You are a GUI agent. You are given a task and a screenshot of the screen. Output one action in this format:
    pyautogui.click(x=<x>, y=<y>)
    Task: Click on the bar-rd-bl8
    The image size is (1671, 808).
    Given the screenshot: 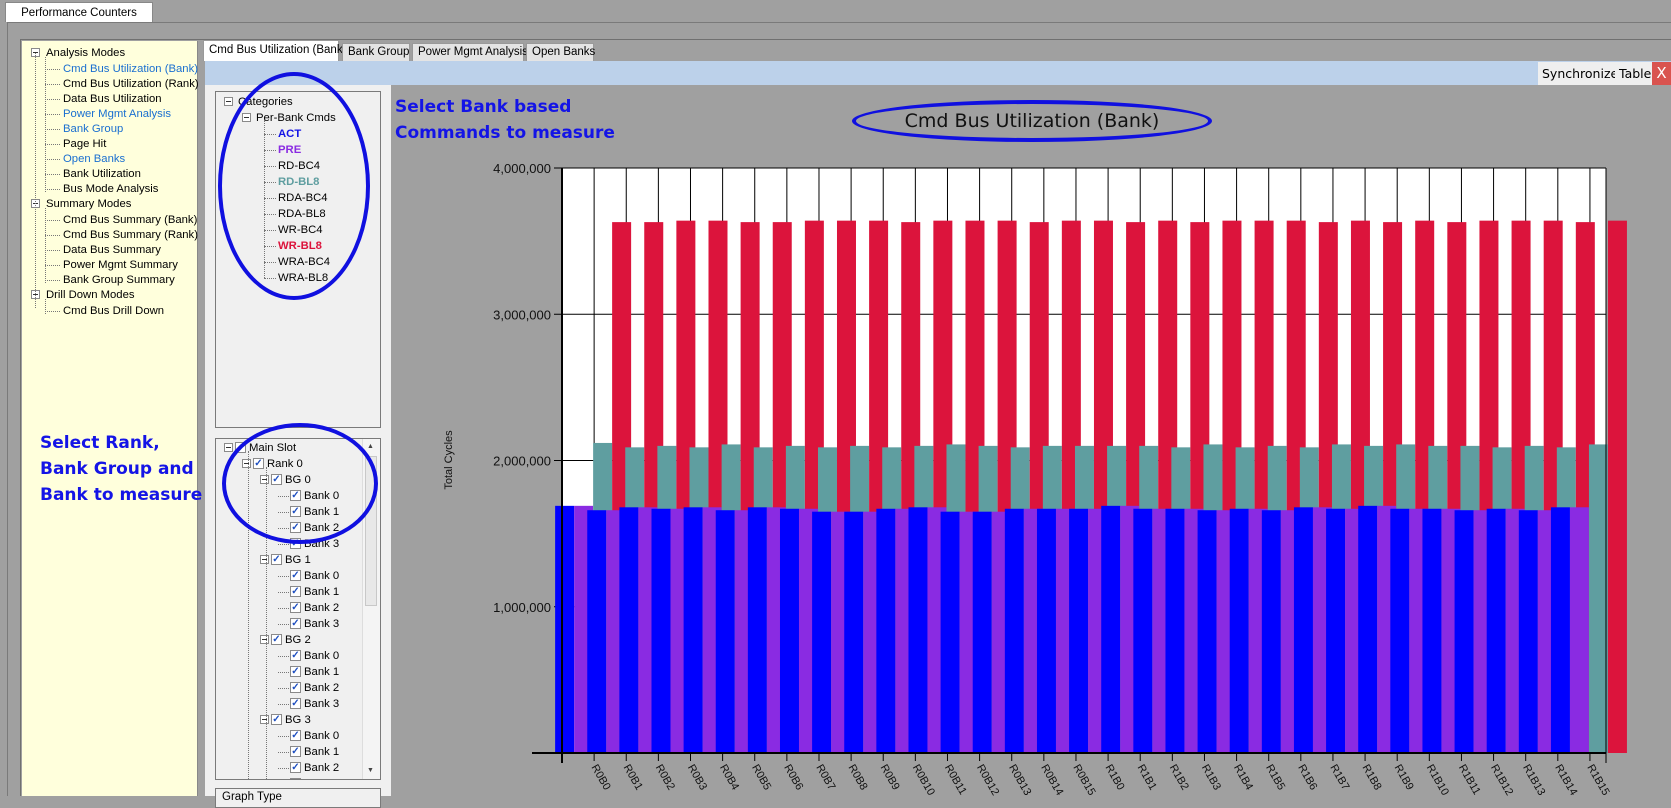 What is the action you would take?
    pyautogui.click(x=1598, y=598)
    